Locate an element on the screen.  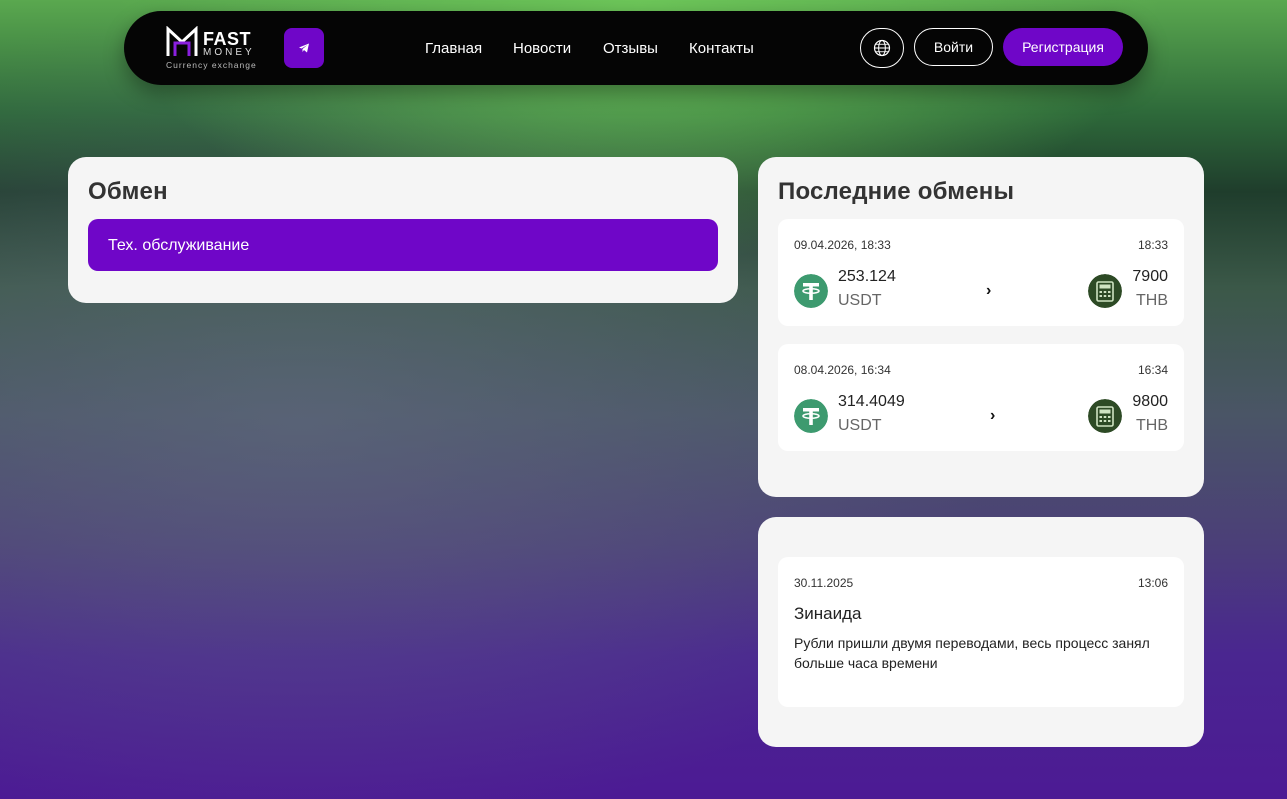
maintenance-banner: Тех. обслуживание is located at coordinates (403, 245).